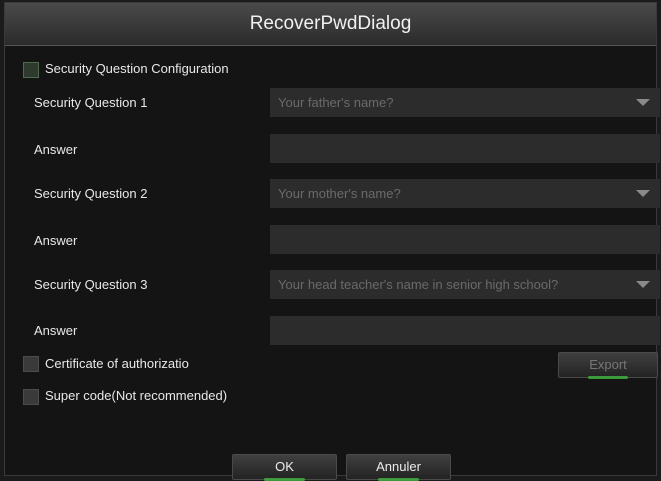 This screenshot has height=481, width=661. I want to click on cancel-button-label: Annuler, so click(398, 466).